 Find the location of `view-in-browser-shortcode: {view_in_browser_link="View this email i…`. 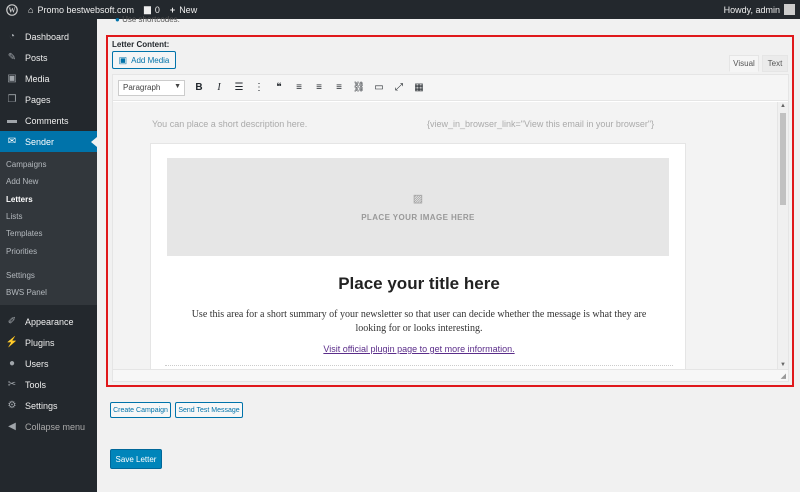

view-in-browser-shortcode: {view_in_browser_link="View this email i… is located at coordinates (541, 124).